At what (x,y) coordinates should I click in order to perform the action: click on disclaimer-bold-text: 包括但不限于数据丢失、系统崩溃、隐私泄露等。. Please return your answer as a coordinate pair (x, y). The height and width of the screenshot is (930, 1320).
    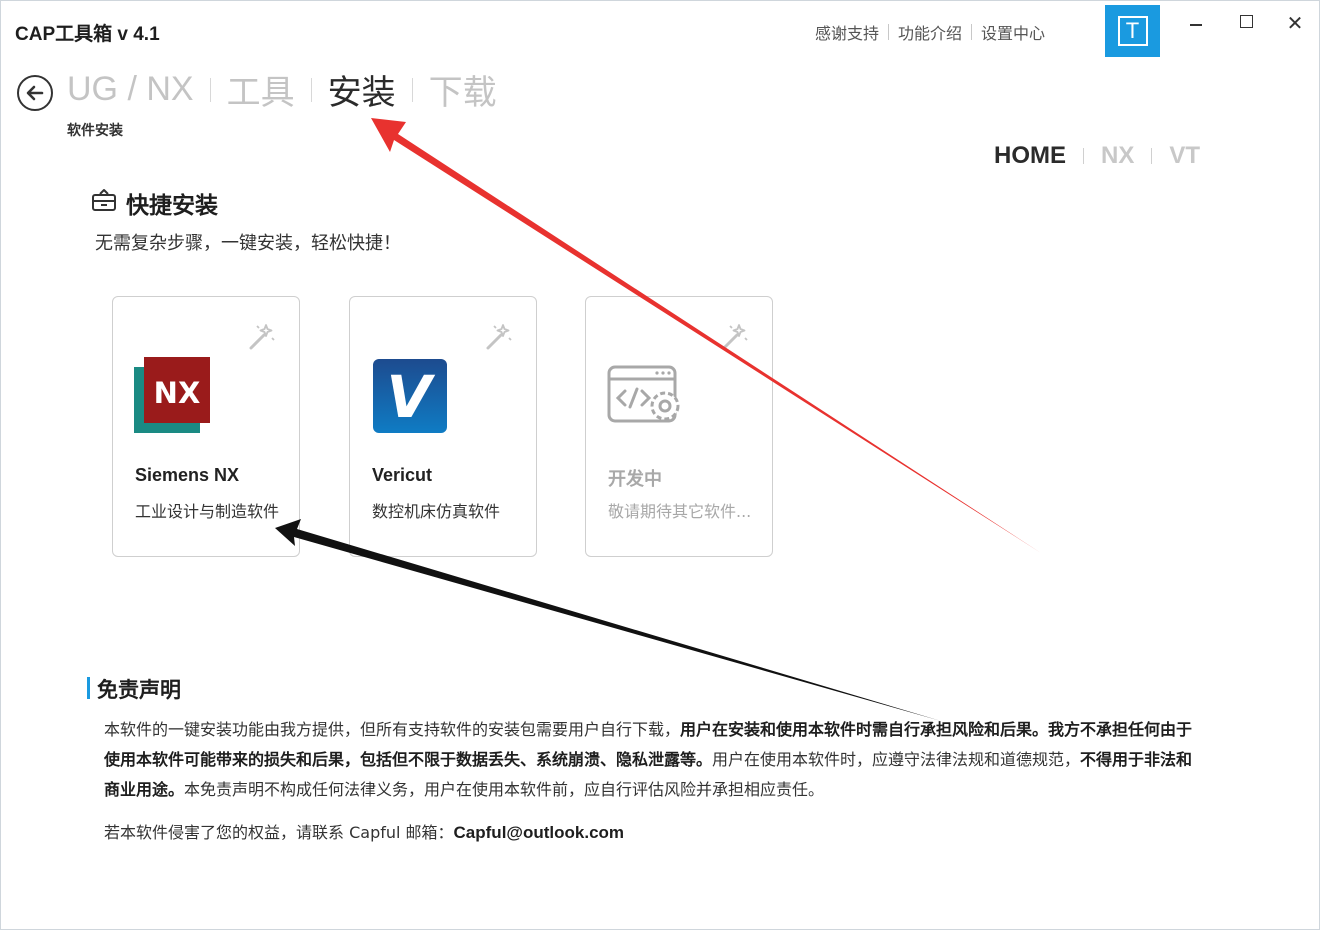
    Looking at the image, I should click on (536, 759).